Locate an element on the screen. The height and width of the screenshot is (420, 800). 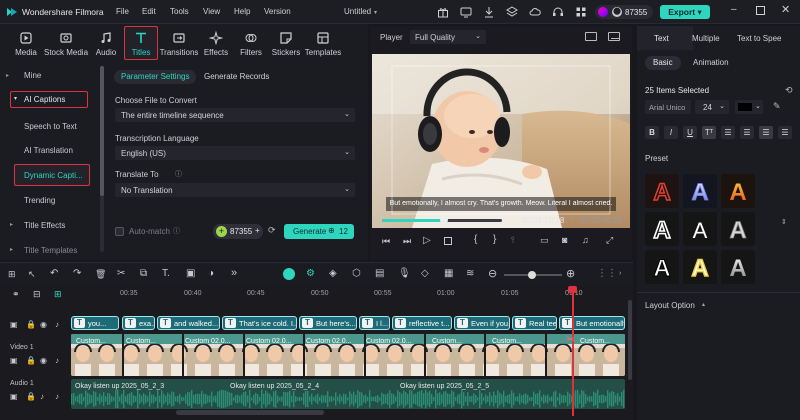
link-icon: ⚭ is located at coordinates (16, 294).